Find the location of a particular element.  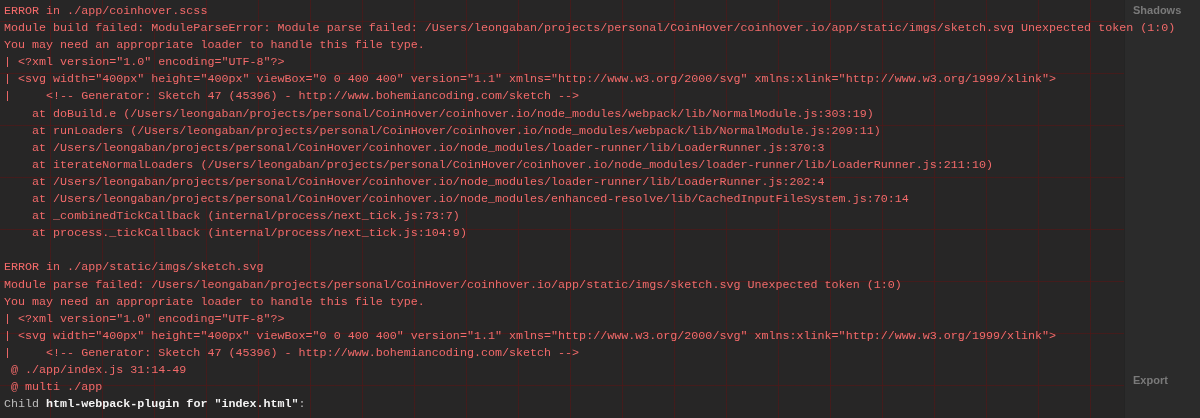

error-line: at /Users/leongaban/projects/personal/CoinHover/coinhover.io/node_modules/loader-runner/lib/LoaderRunner.js:370:3 is located at coordinates (428, 148).